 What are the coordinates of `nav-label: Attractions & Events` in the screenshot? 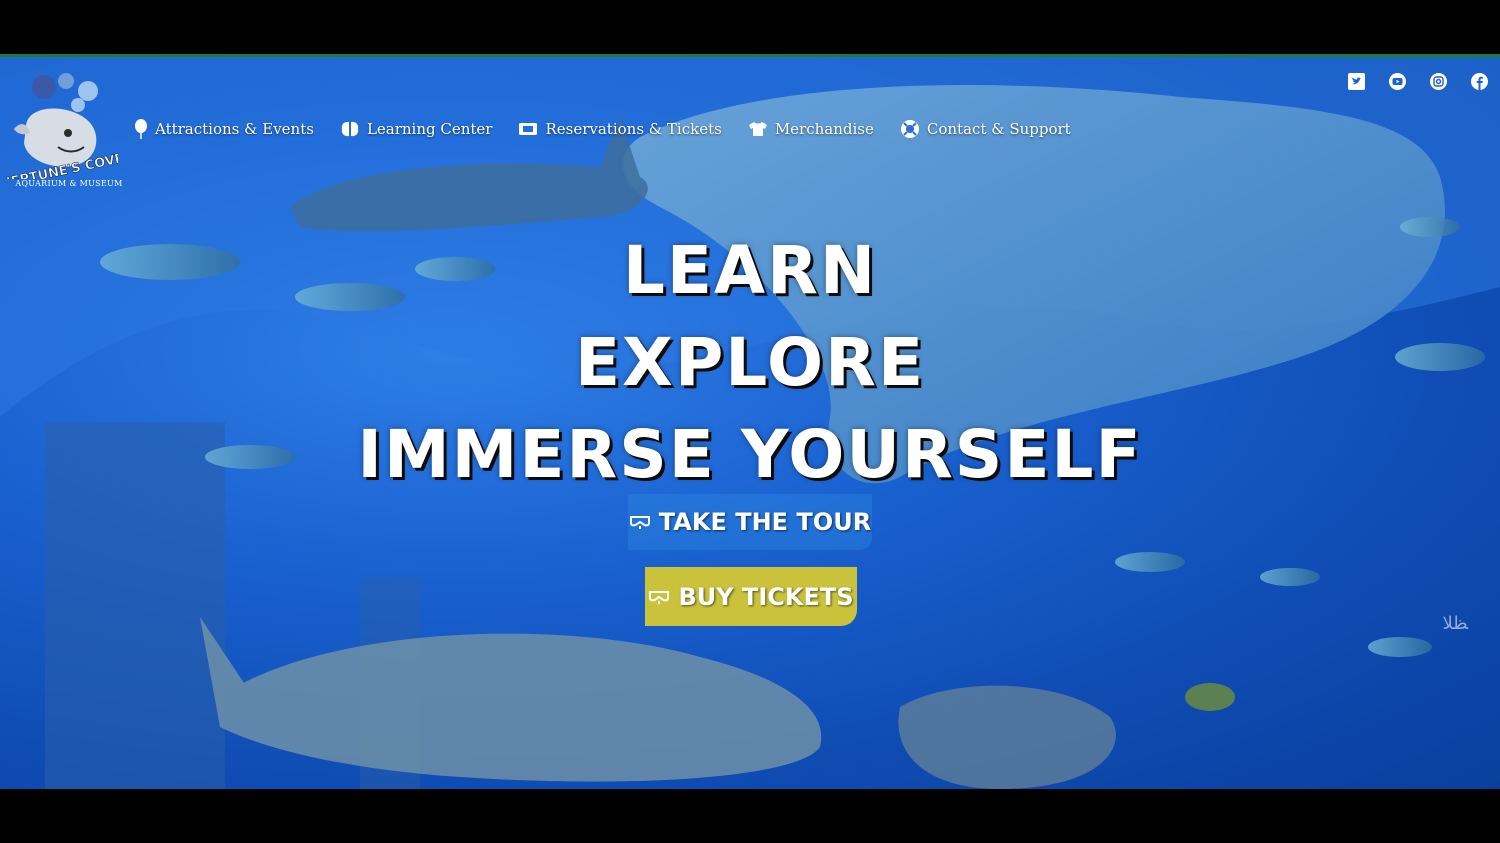 It's located at (234, 129).